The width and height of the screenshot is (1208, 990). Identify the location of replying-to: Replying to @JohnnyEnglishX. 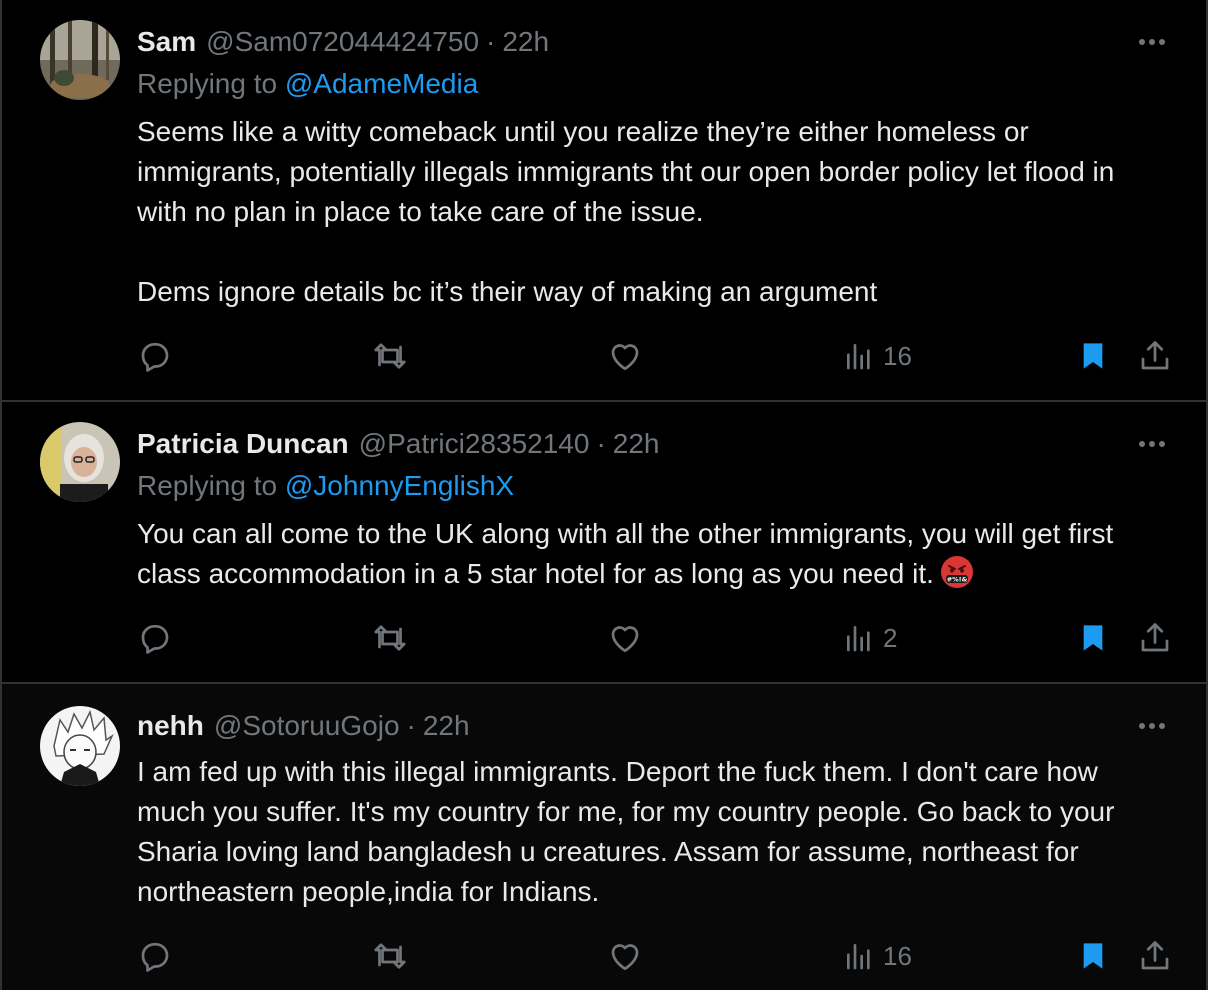
(325, 486).